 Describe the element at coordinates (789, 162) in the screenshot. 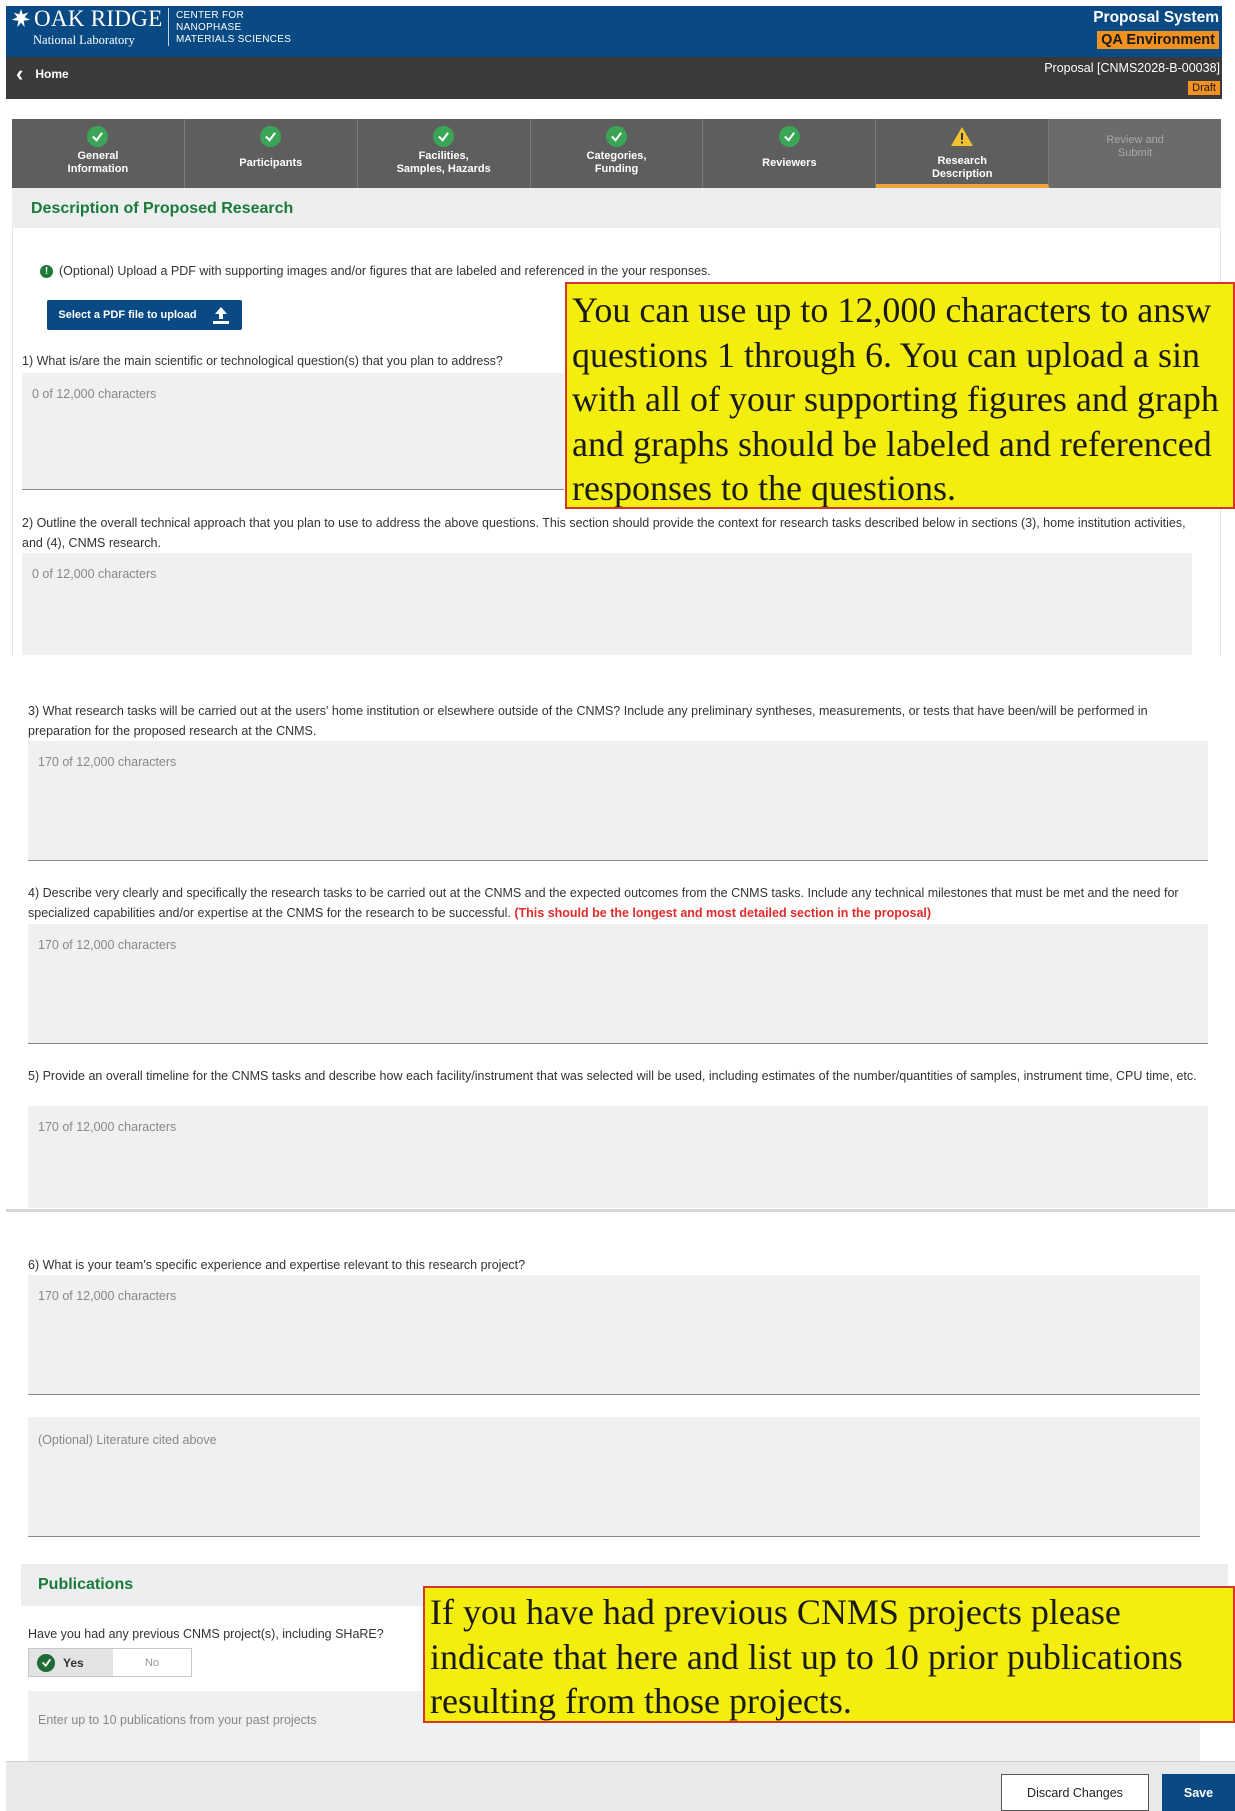

I see `tab-label: Reviewers` at that location.